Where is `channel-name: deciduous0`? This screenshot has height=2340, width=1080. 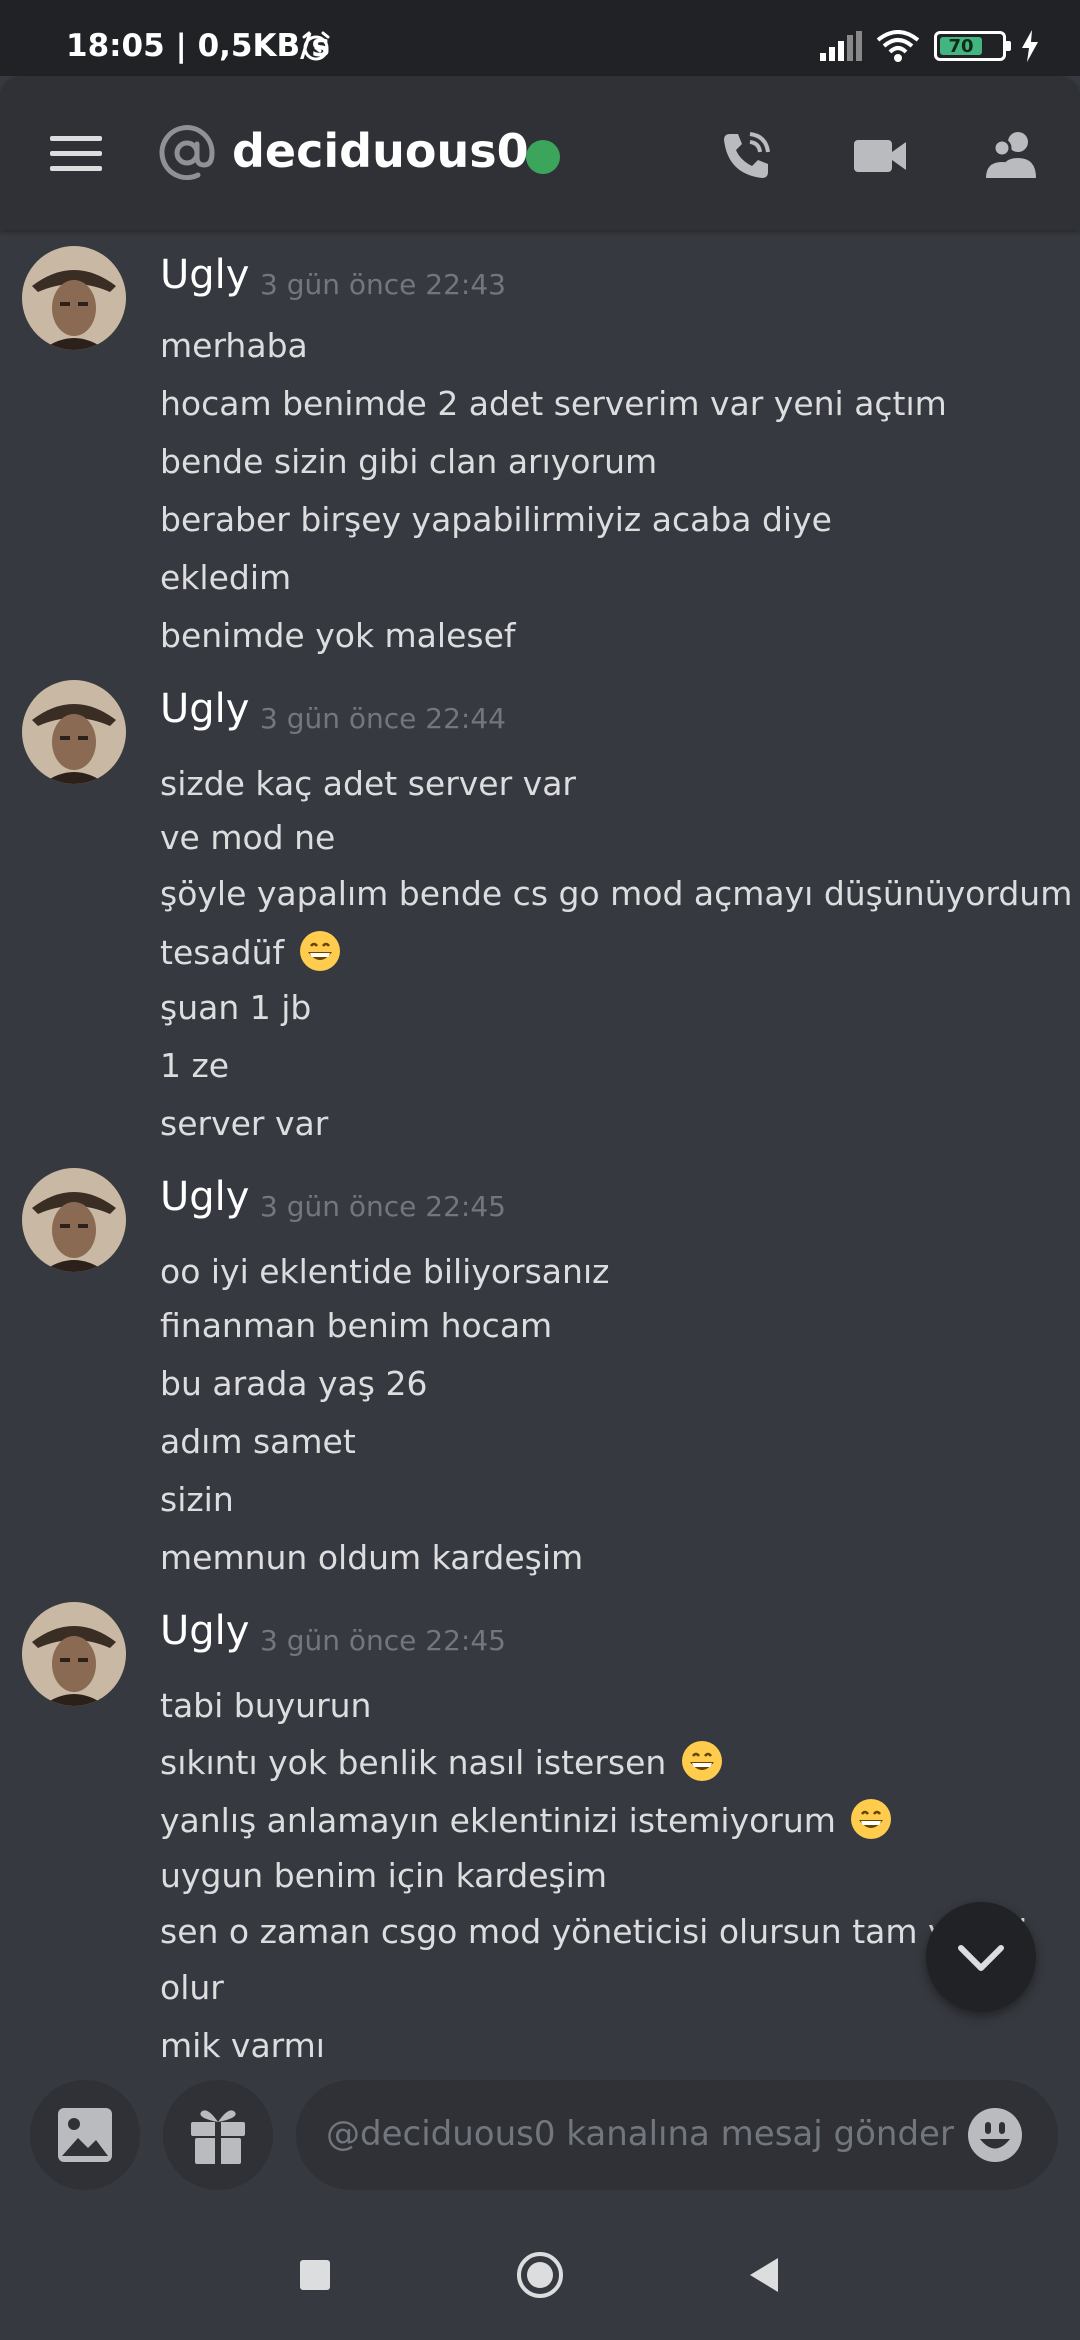
channel-name: deciduous0 is located at coordinates (380, 151).